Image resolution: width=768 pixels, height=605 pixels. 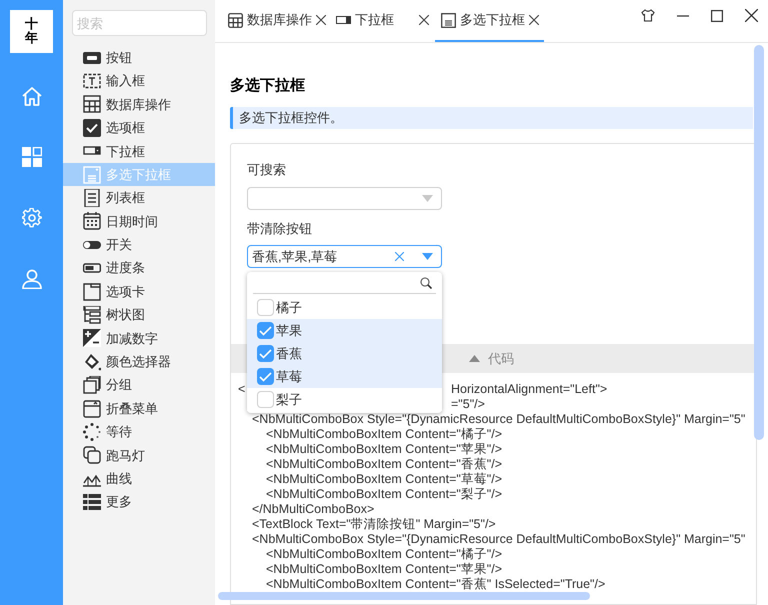 I want to click on sidebar-item: 选项框, so click(x=139, y=128).